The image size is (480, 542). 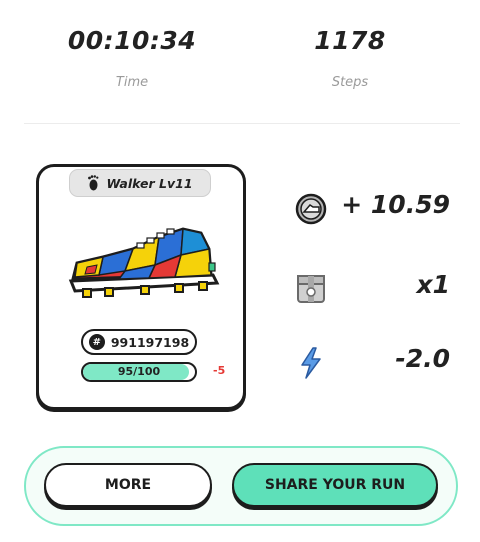 I want to click on more-button: MORE, so click(x=128, y=485).